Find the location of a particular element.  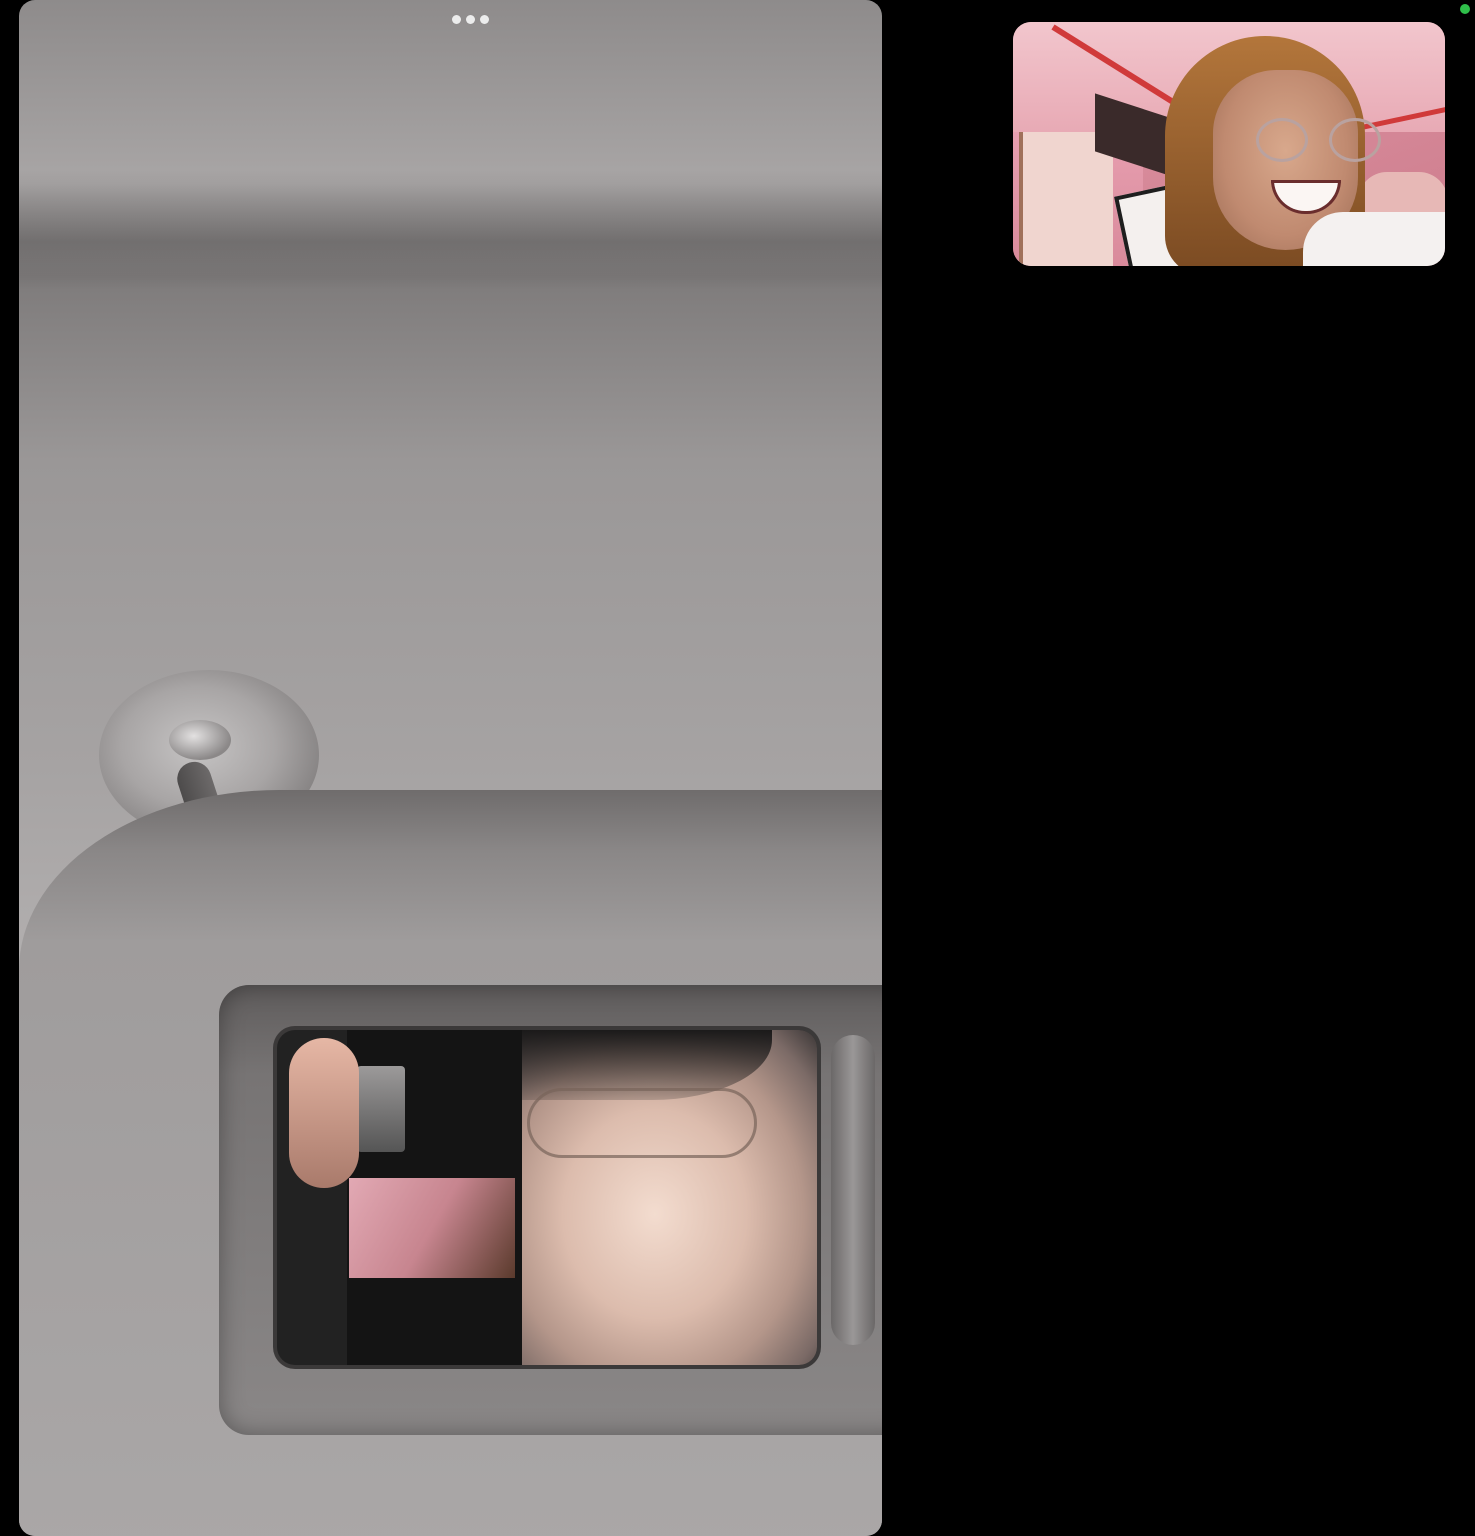

visor-slot is located at coordinates (853, 1190).